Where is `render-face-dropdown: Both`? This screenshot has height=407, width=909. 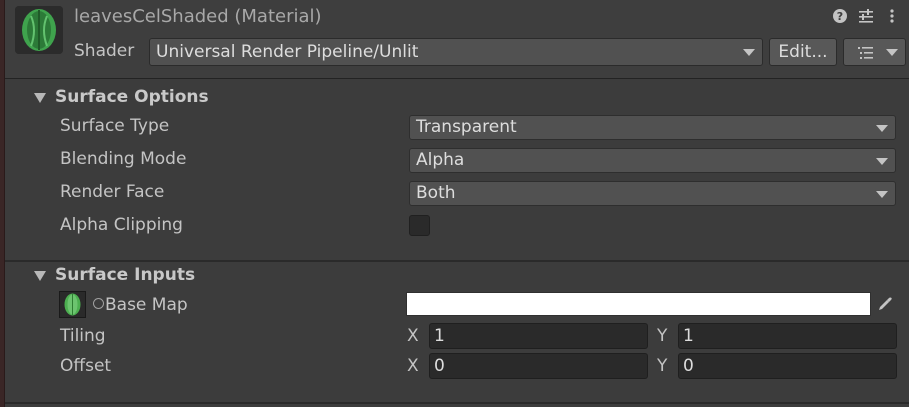 render-face-dropdown: Both is located at coordinates (652, 193).